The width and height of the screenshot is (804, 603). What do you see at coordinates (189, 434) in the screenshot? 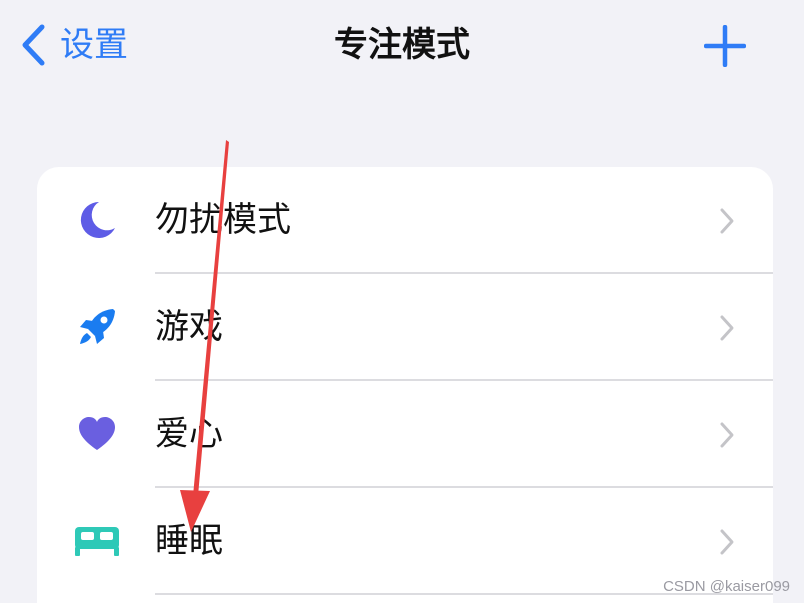
I see `list-item-label: 爱心` at bounding box center [189, 434].